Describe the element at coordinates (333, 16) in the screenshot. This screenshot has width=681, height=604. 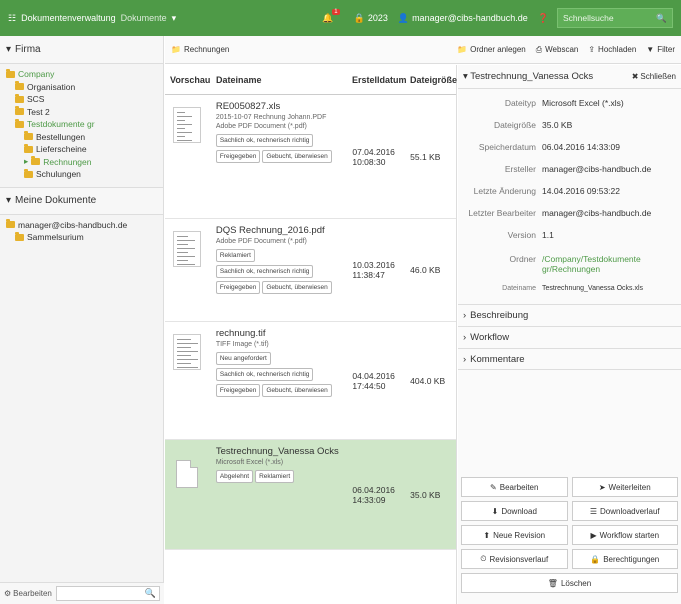
I see `notifications-button: 🔔 1` at that location.